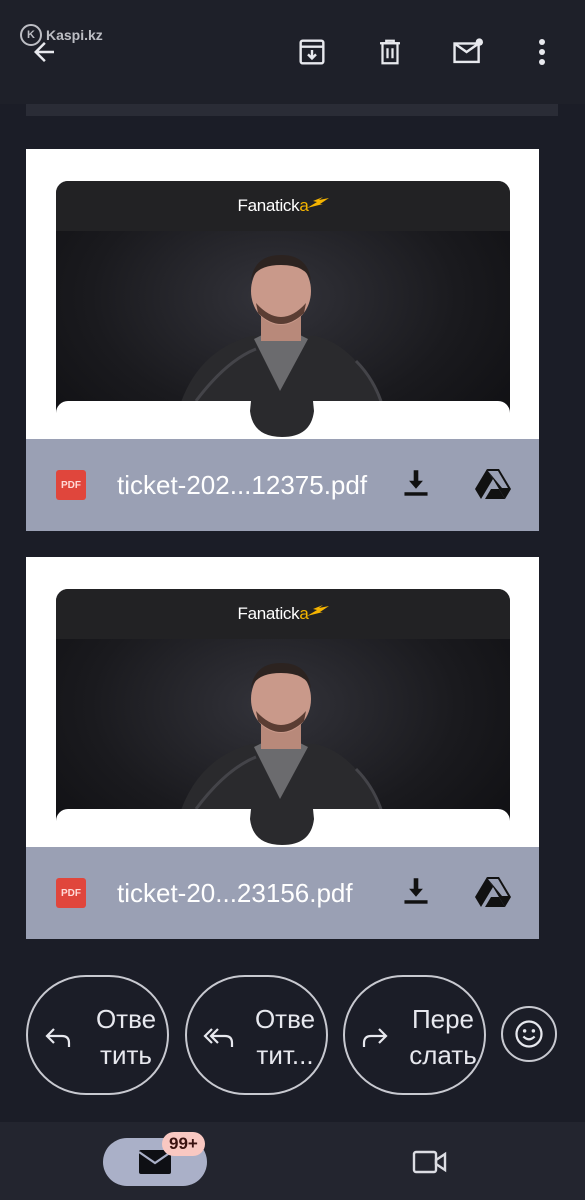 This screenshot has width=585, height=1200. I want to click on archive-icon, so click(312, 52).